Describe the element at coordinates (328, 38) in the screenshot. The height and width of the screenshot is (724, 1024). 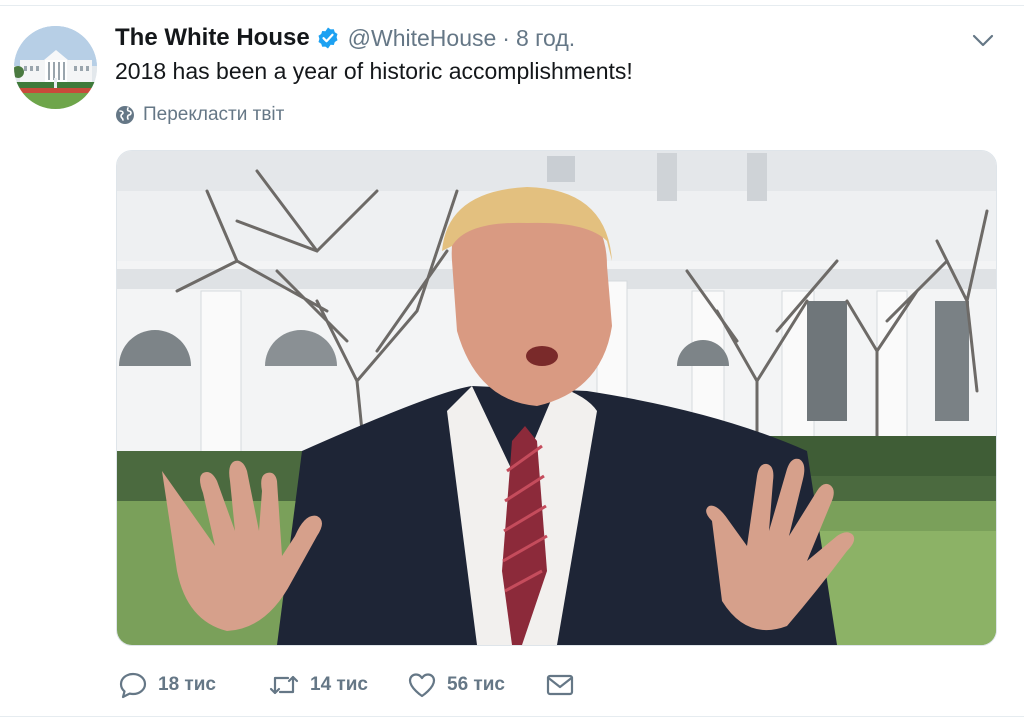
I see `verified-badge-icon` at that location.